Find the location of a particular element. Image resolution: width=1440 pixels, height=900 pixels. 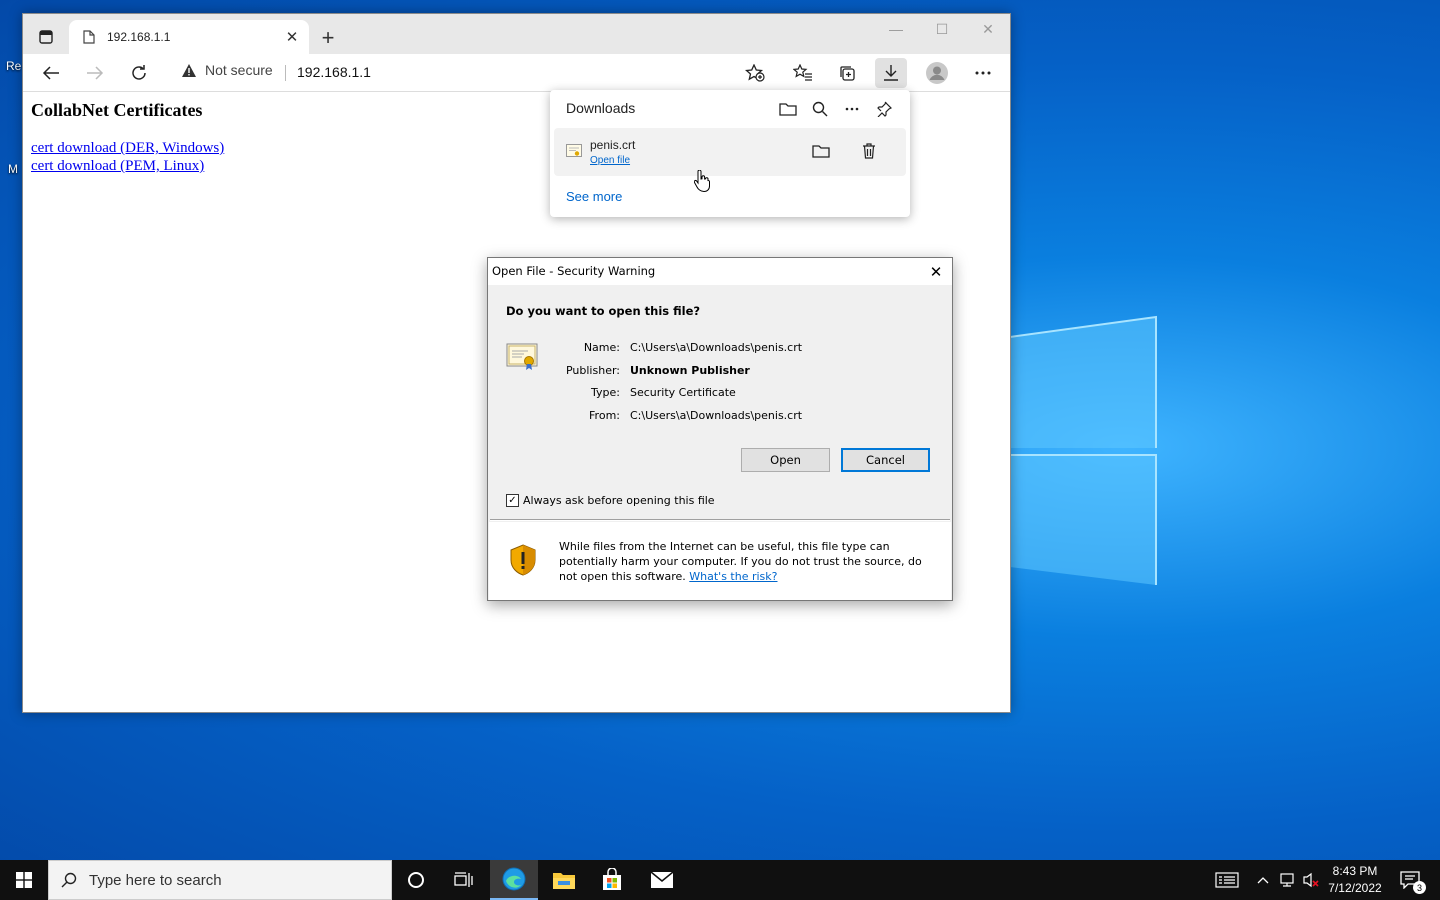

downloads-title: Downloads is located at coordinates (601, 108).